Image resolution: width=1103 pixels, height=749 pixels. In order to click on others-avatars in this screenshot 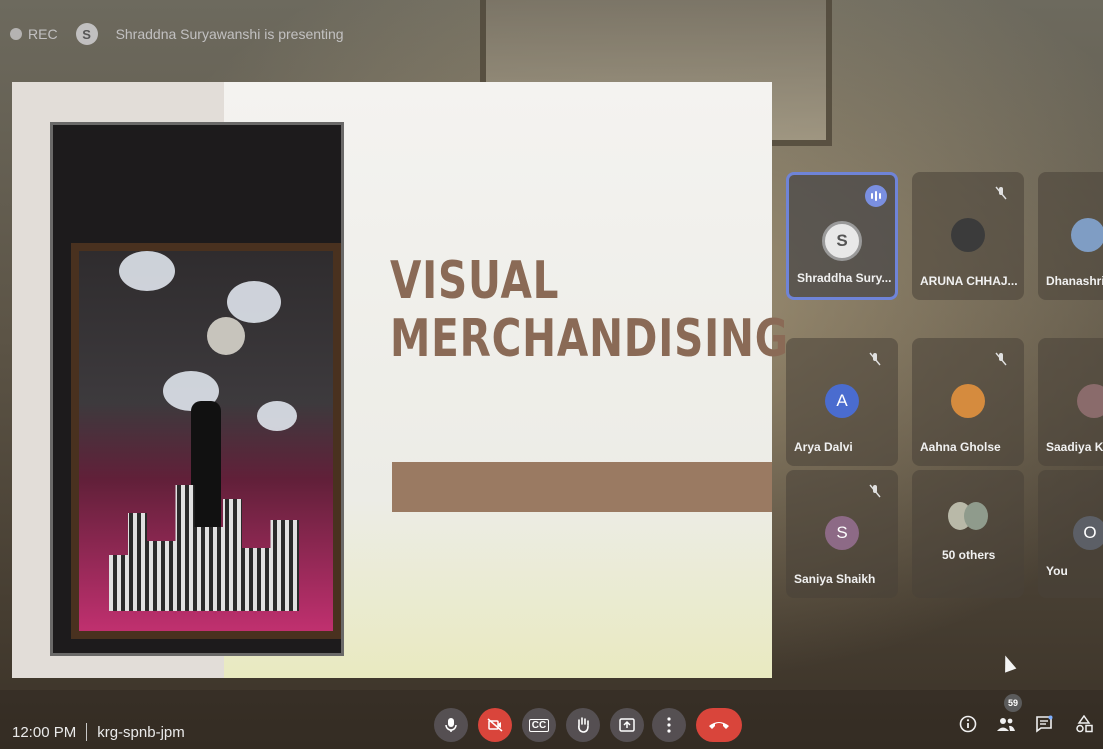, I will do `click(970, 517)`.